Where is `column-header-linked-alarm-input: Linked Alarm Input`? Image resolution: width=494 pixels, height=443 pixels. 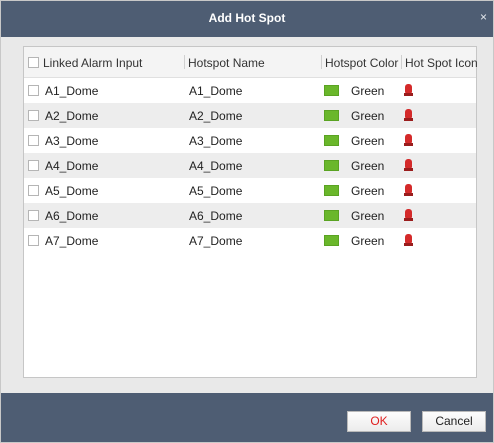
column-header-linked-alarm-input: Linked Alarm Input is located at coordinates (92, 63).